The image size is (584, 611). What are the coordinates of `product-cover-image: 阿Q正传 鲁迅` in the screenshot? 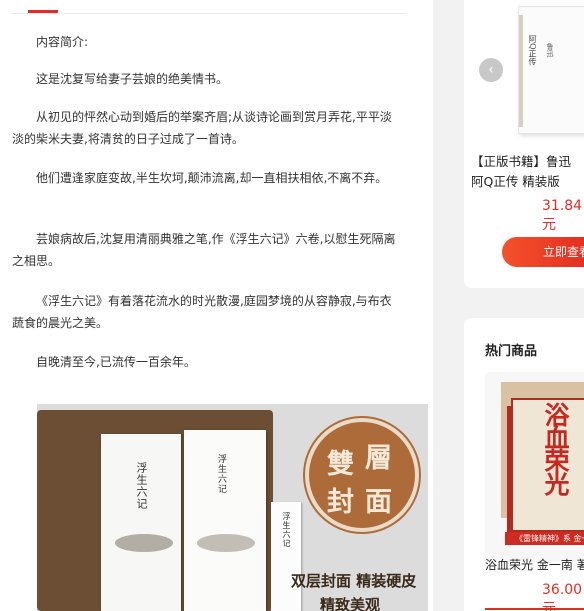 It's located at (551, 70).